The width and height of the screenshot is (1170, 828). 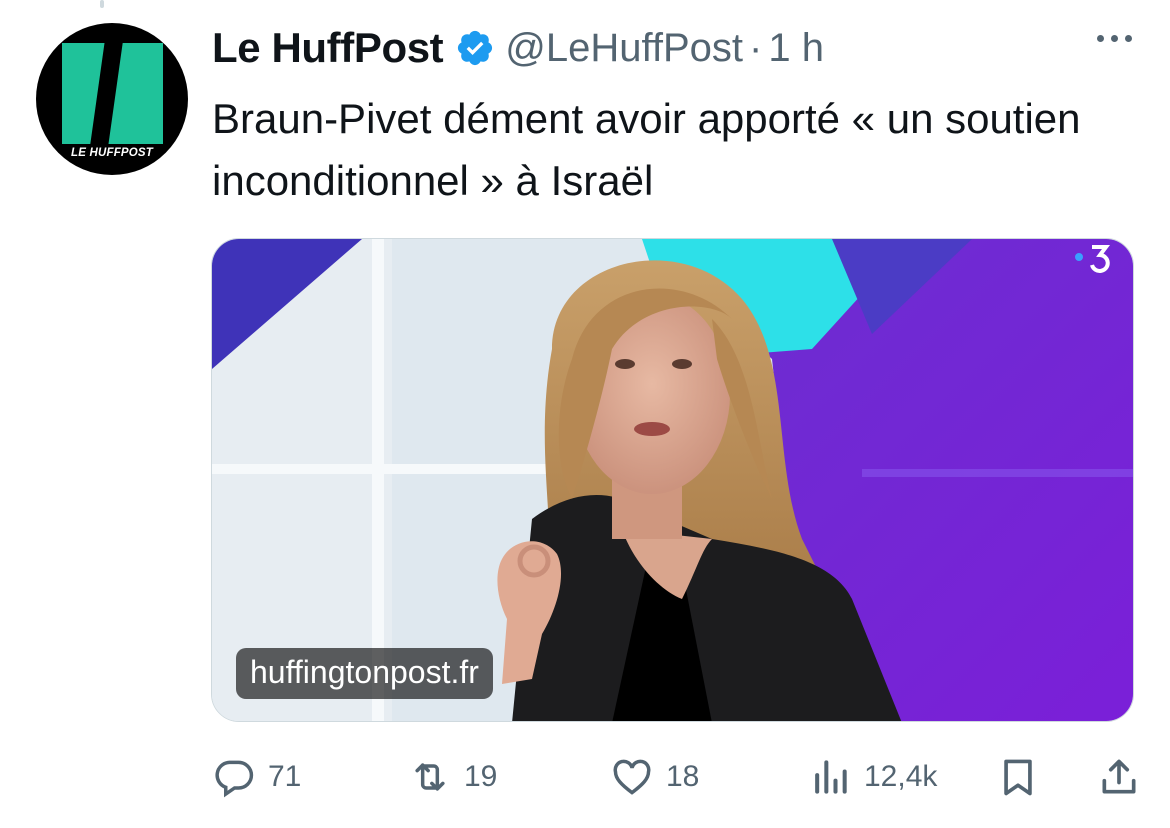 I want to click on verified-icon, so click(x=475, y=48).